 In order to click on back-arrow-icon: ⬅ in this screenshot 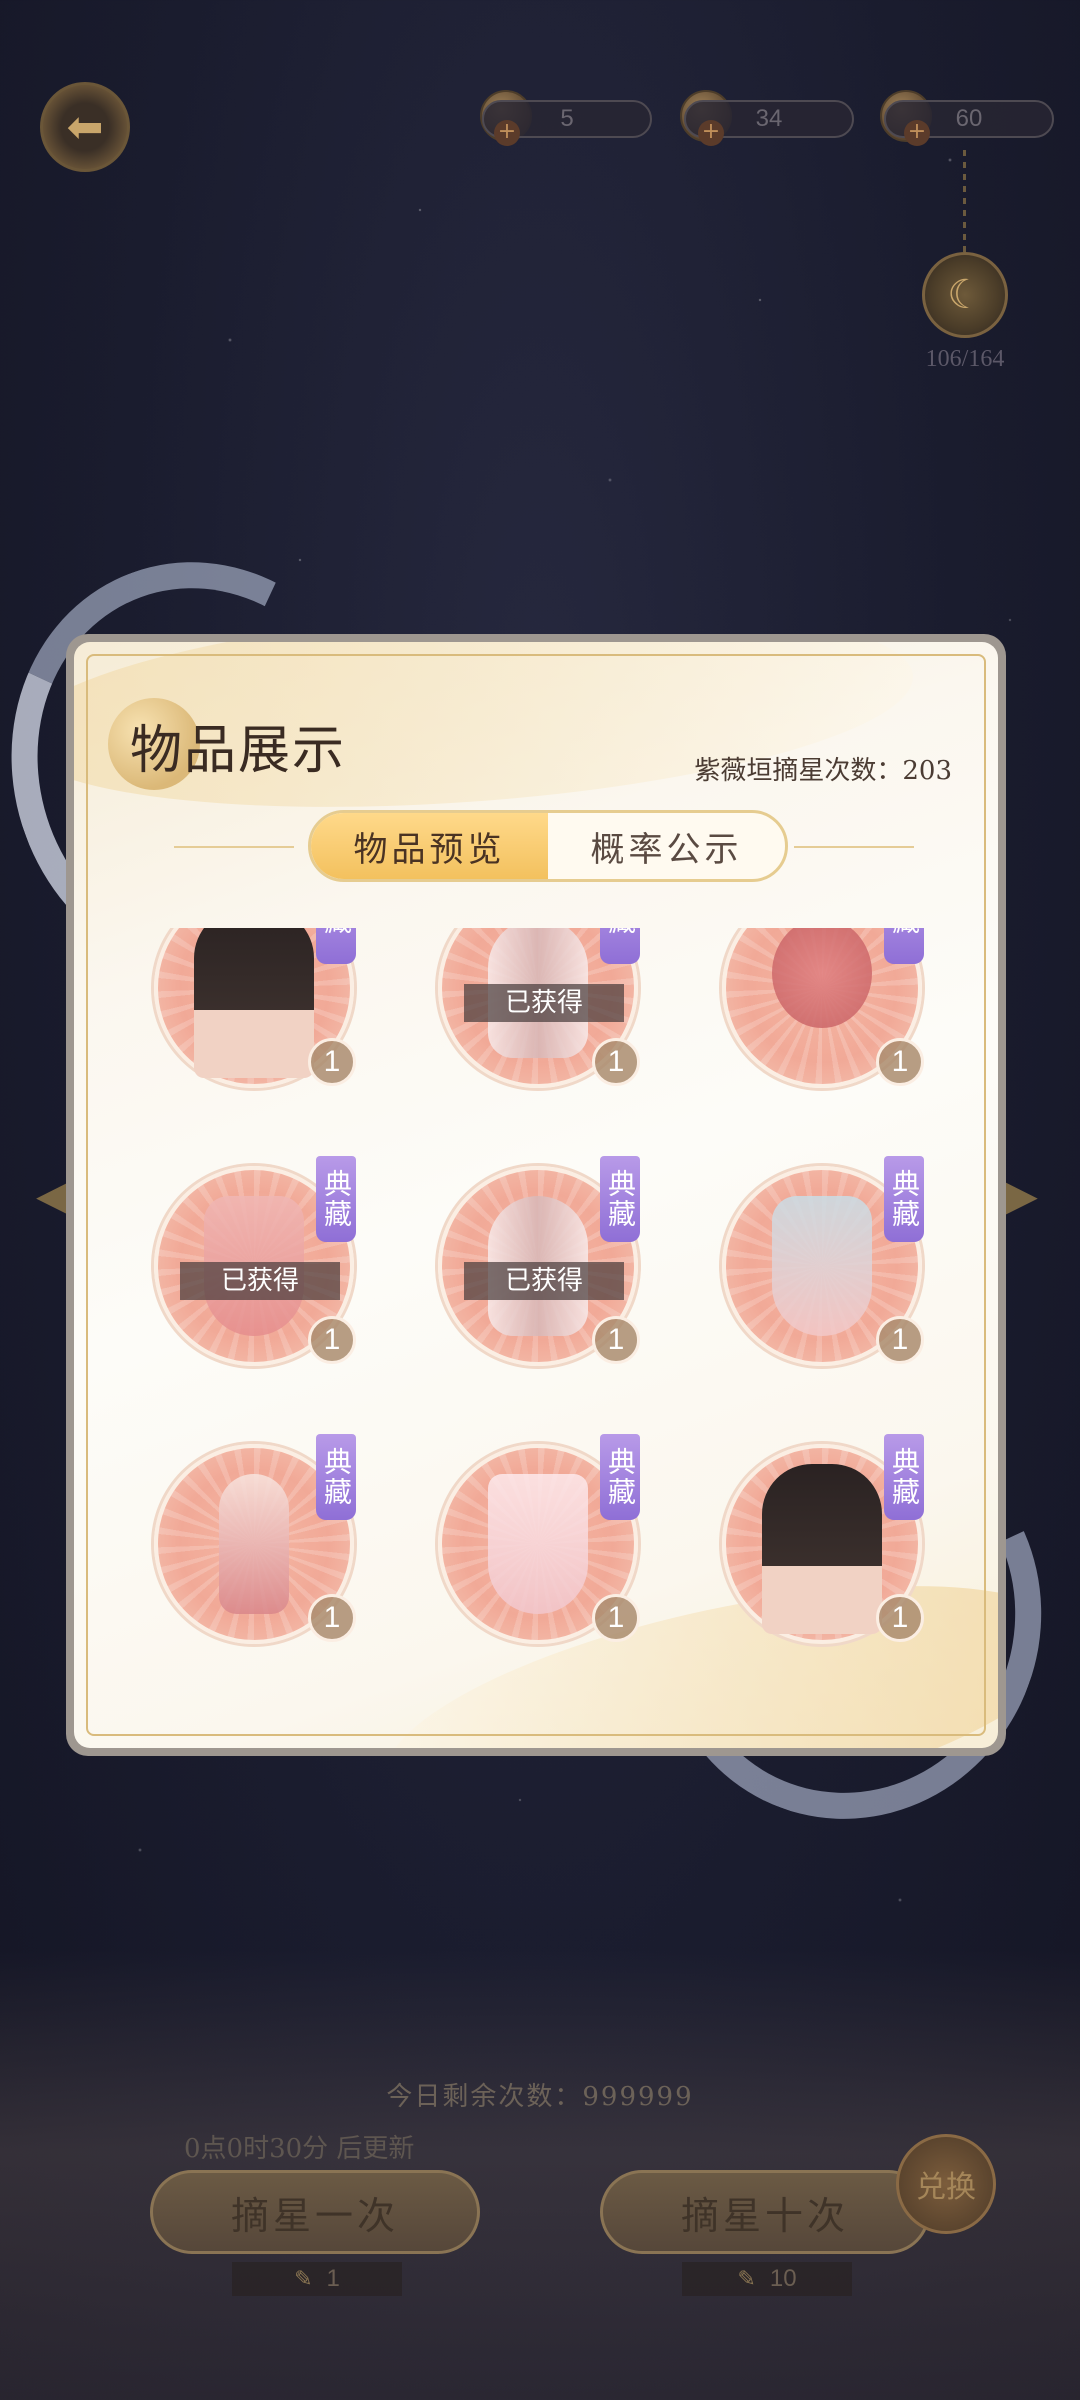, I will do `click(85, 127)`.